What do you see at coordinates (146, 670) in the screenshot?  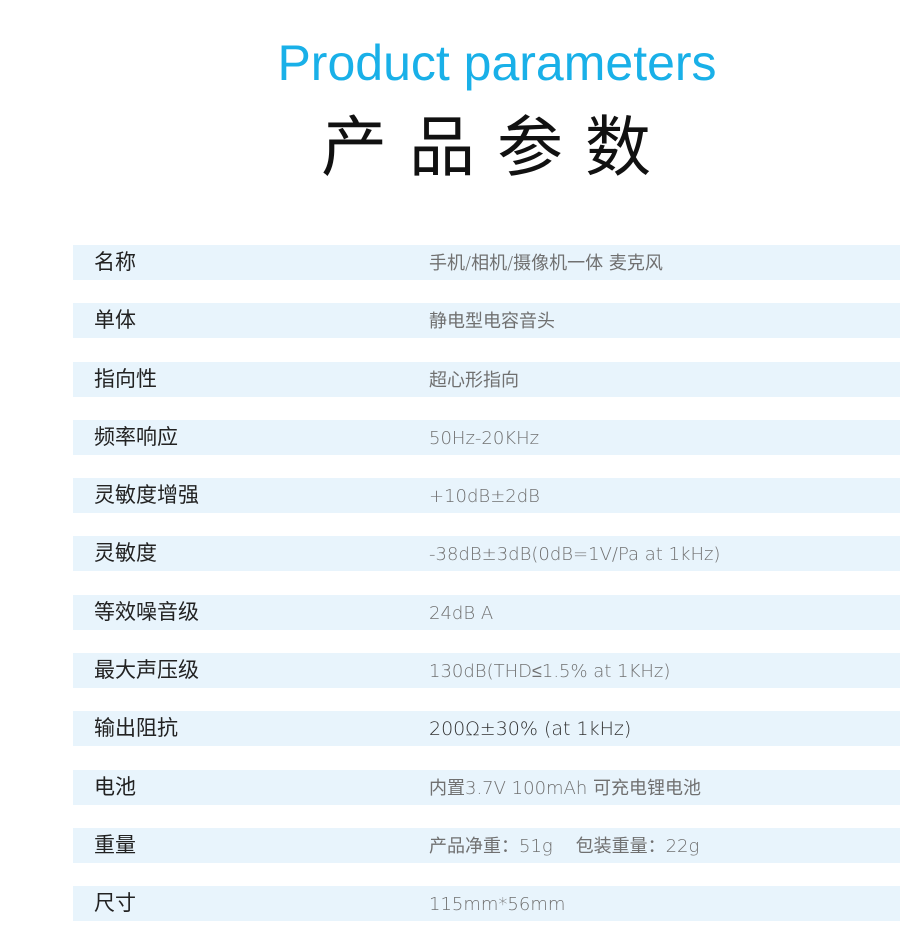 I see `spec-label: 最大声压级` at bounding box center [146, 670].